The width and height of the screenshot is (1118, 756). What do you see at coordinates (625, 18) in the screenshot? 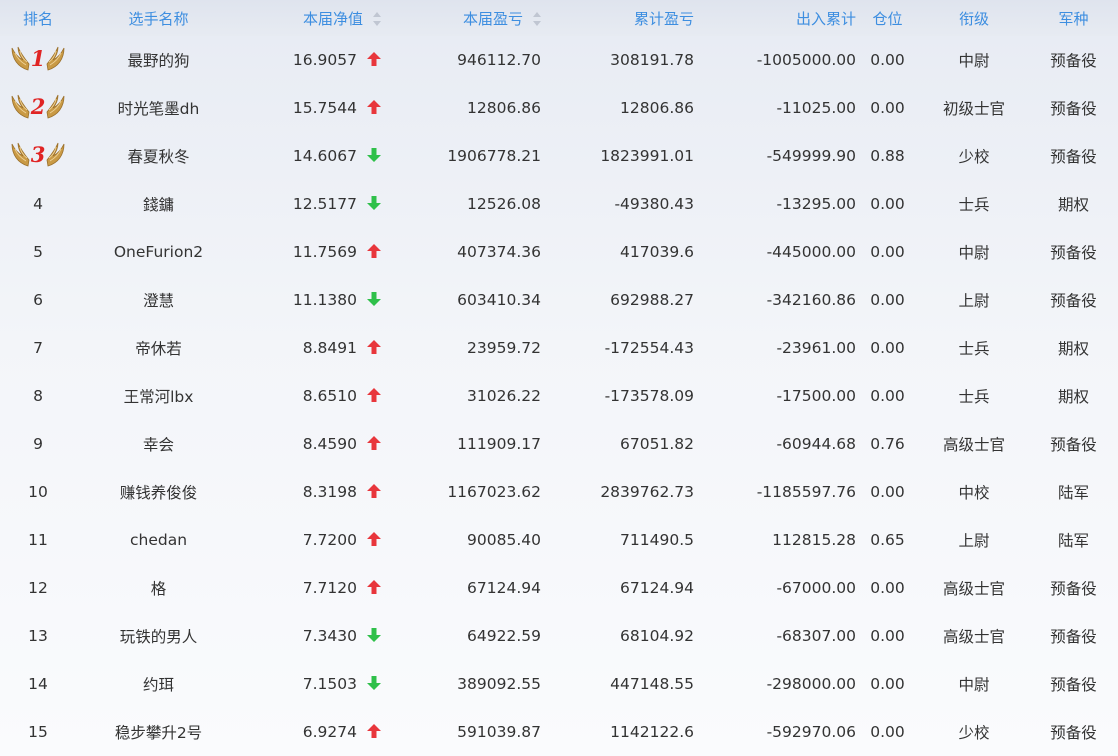
I see `col-cum-pnl-header: 累计盈亏` at bounding box center [625, 18].